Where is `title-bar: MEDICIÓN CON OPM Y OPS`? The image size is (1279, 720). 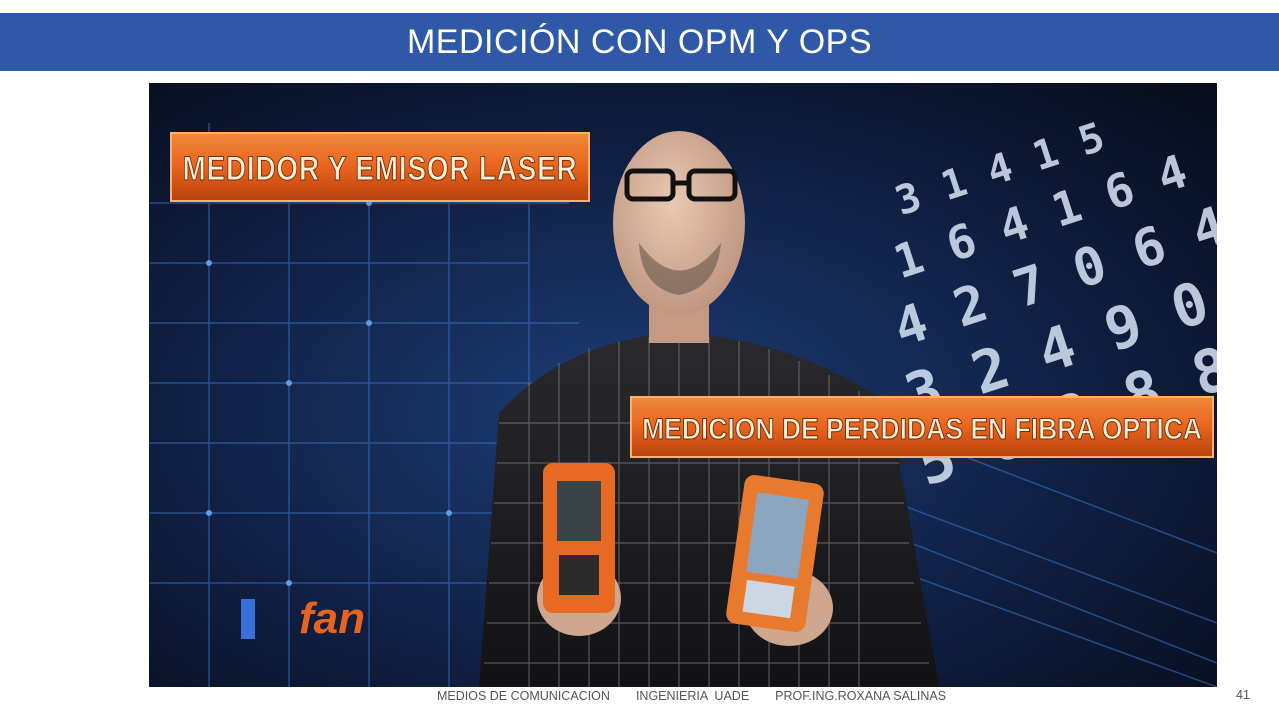
title-bar: MEDICIÓN CON OPM Y OPS is located at coordinates (639, 42).